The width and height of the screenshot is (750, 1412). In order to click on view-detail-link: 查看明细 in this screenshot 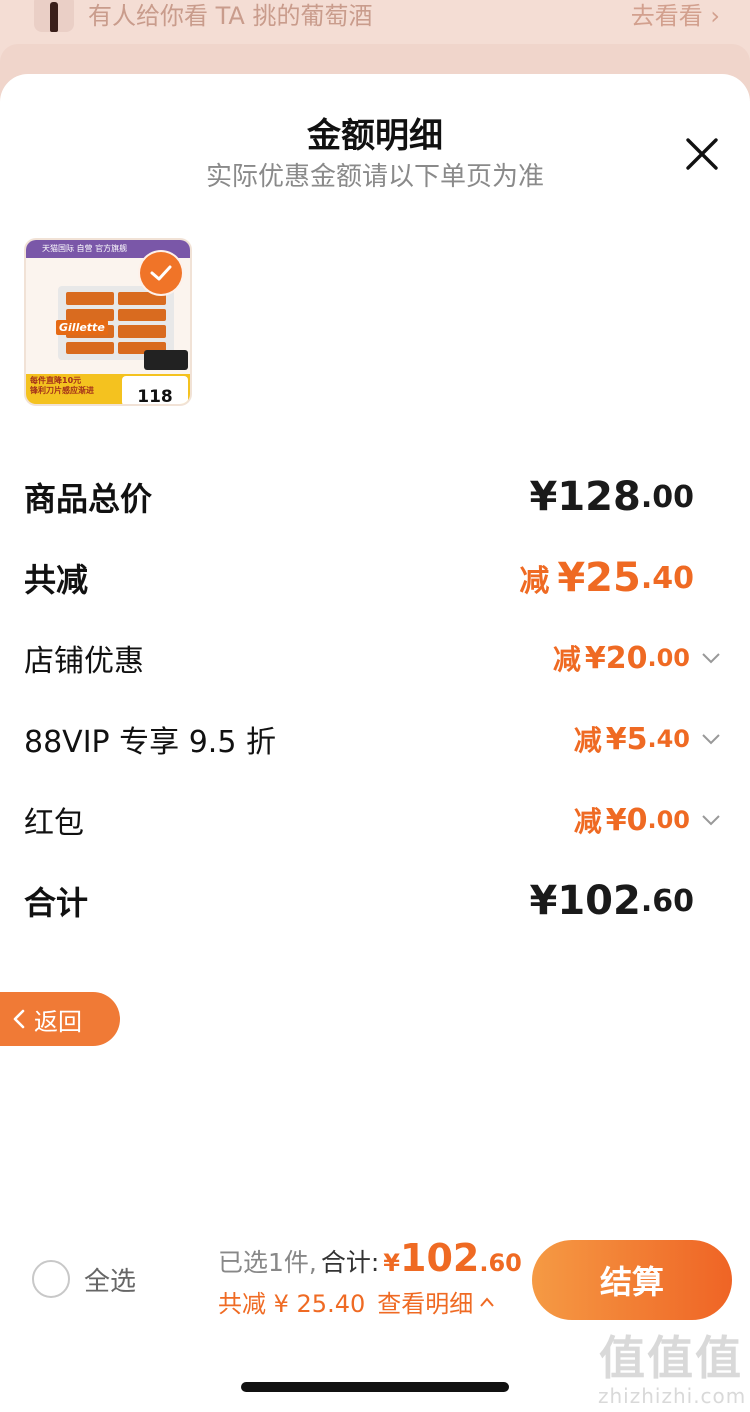, I will do `click(436, 1301)`.